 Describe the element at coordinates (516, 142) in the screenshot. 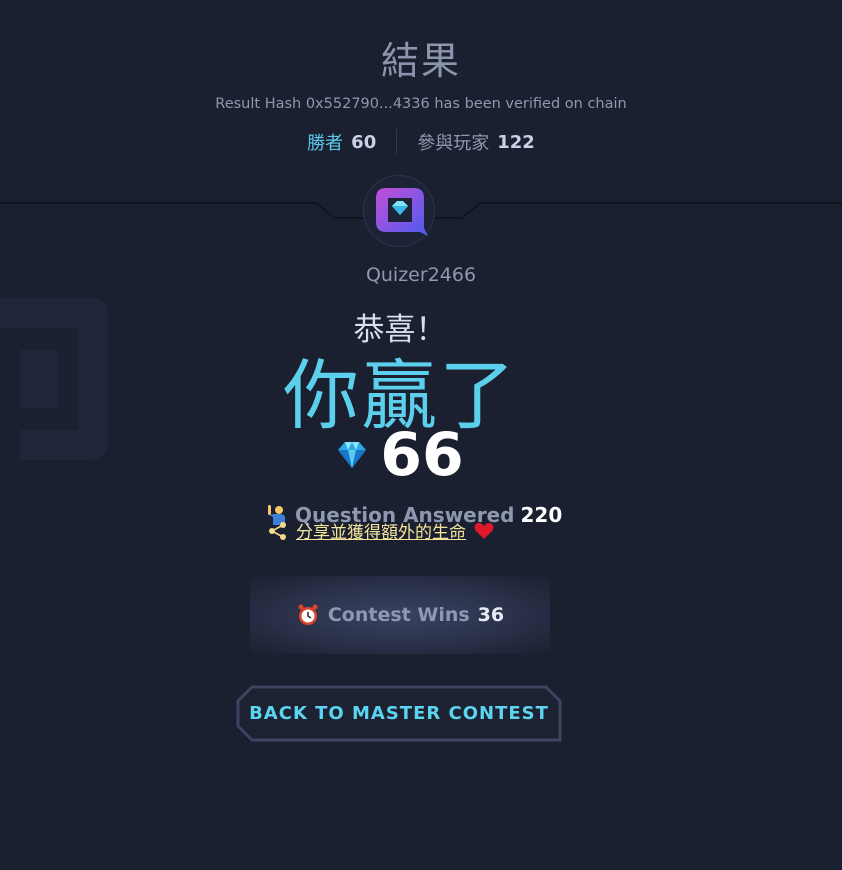

I see `participants-value: 122` at that location.